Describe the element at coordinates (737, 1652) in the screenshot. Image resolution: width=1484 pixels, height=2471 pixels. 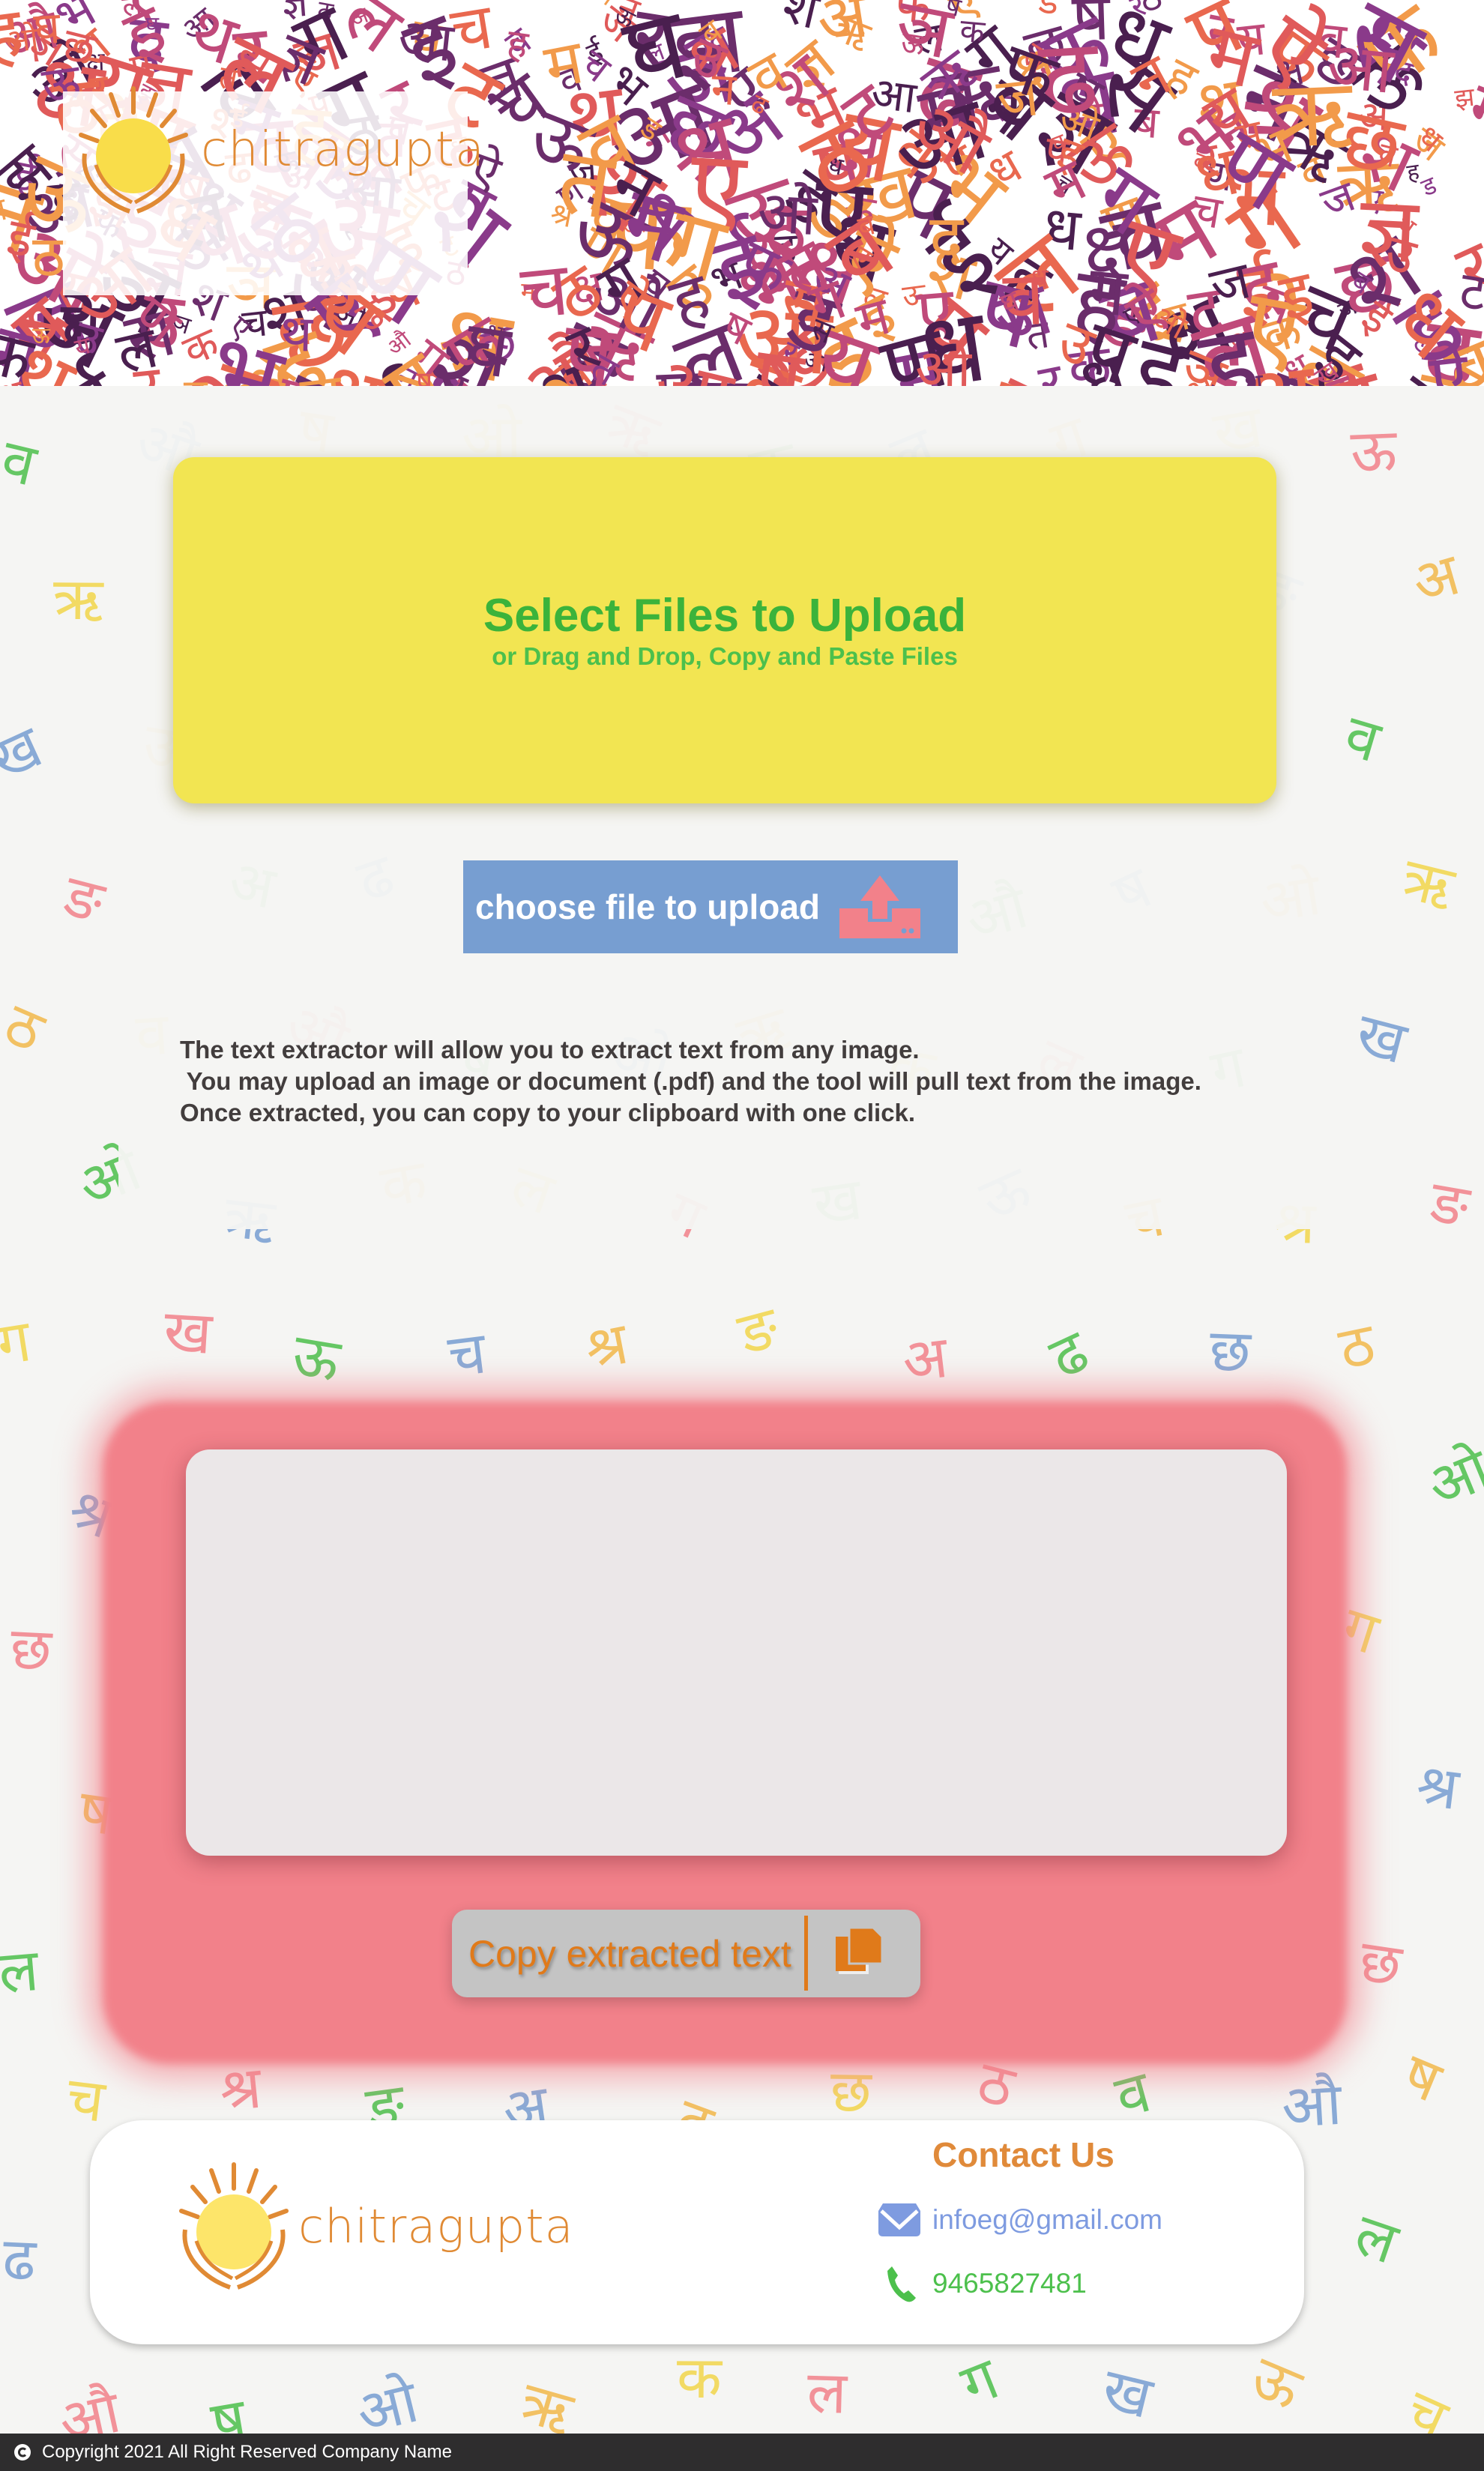
I see `extracted-text-area` at that location.